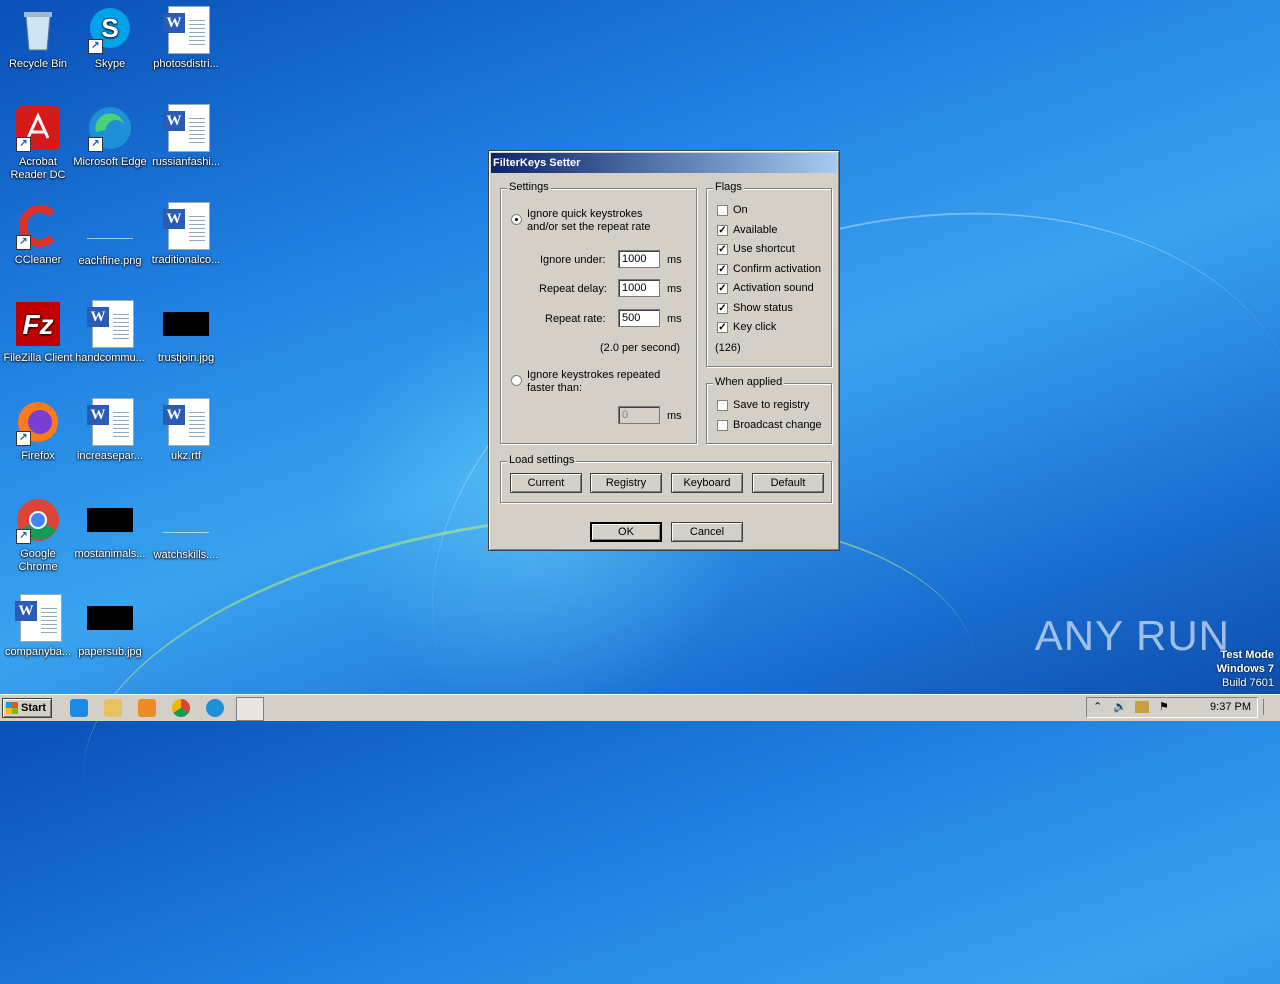  Describe the element at coordinates (763, 308) in the screenshot. I see `flag-show-status-label: Show status` at that location.